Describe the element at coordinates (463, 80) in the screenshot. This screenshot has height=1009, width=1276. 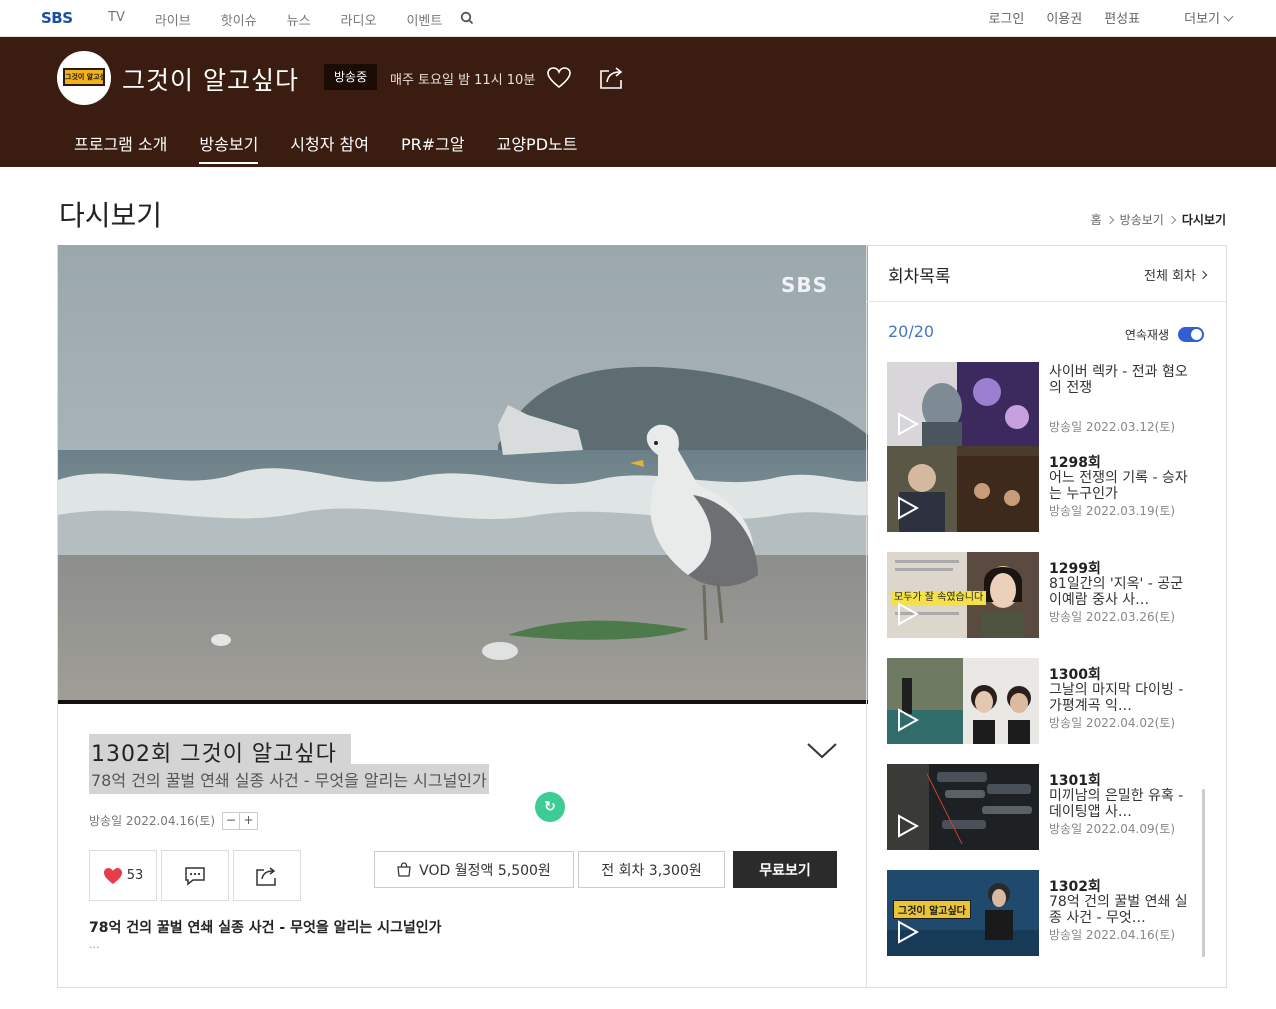
I see `program-schedule: 매주 토요일 밤 11시 10분` at that location.